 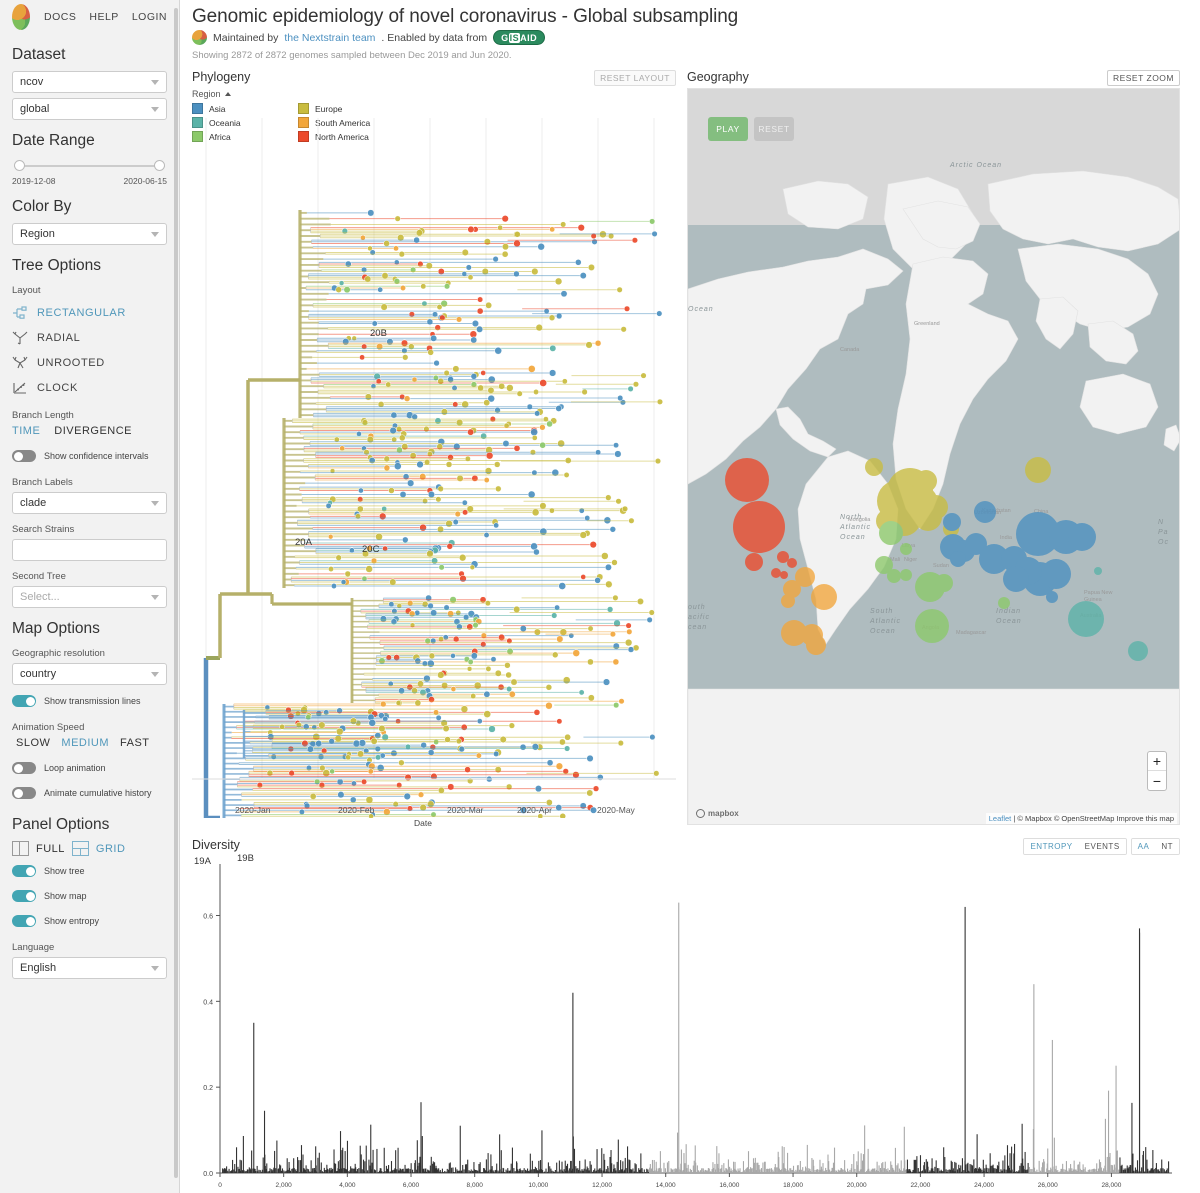 What do you see at coordinates (24, 456) in the screenshot?
I see `confidence-intervals-toggle` at bounding box center [24, 456].